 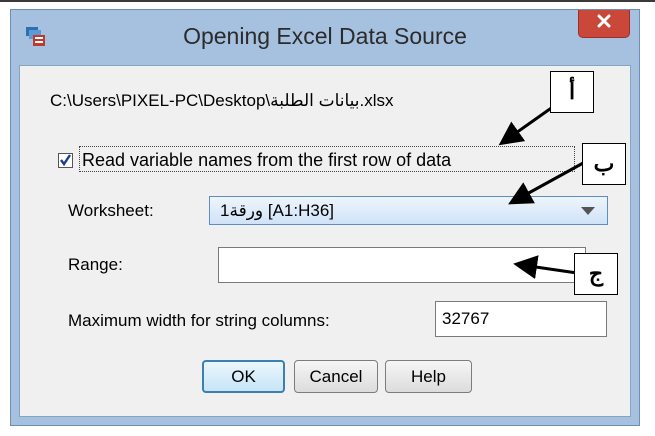 What do you see at coordinates (604, 164) in the screenshot?
I see `annotation-label-b: ب` at bounding box center [604, 164].